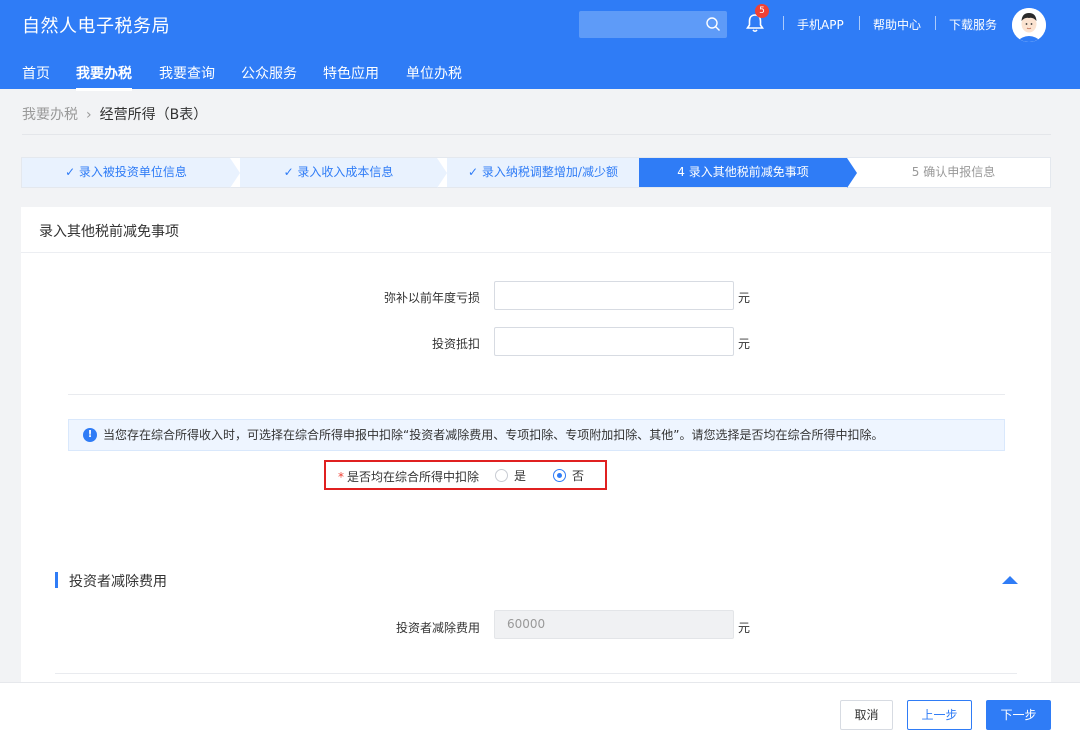 This screenshot has width=1080, height=737. I want to click on step-1: ✓ 录入被投资单位信息, so click(126, 172).